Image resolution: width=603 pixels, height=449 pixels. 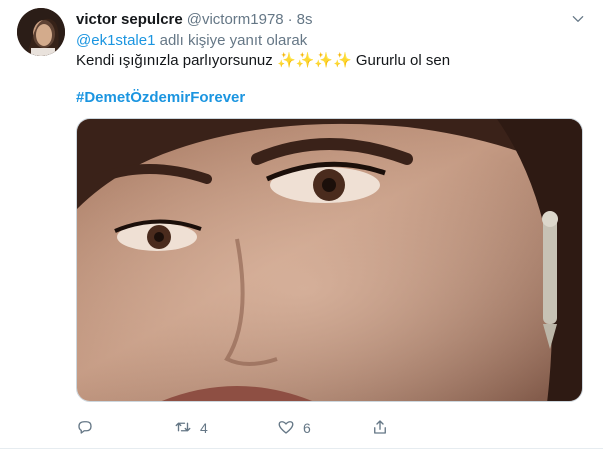 I want to click on reply-icon, so click(x=85, y=428).